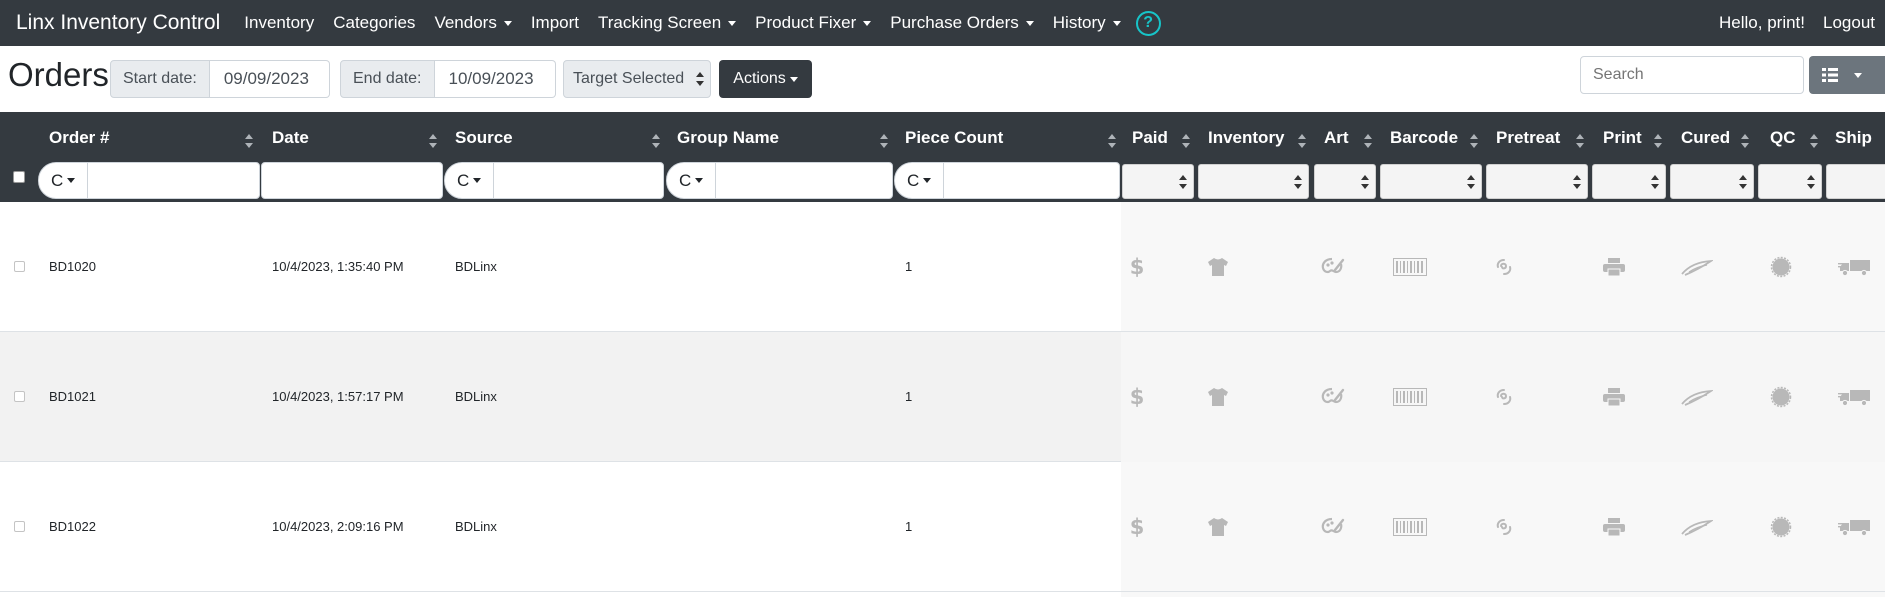 The image size is (1885, 597). Describe the element at coordinates (63, 180) in the screenshot. I see `order-filter-mode: C` at that location.